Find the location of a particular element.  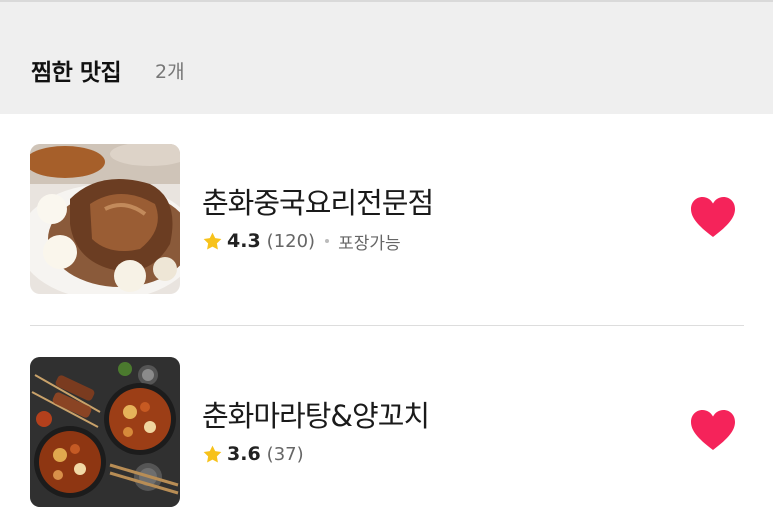

restaurant-meta: 4.3 (120) 포장가능 is located at coordinates (301, 241).